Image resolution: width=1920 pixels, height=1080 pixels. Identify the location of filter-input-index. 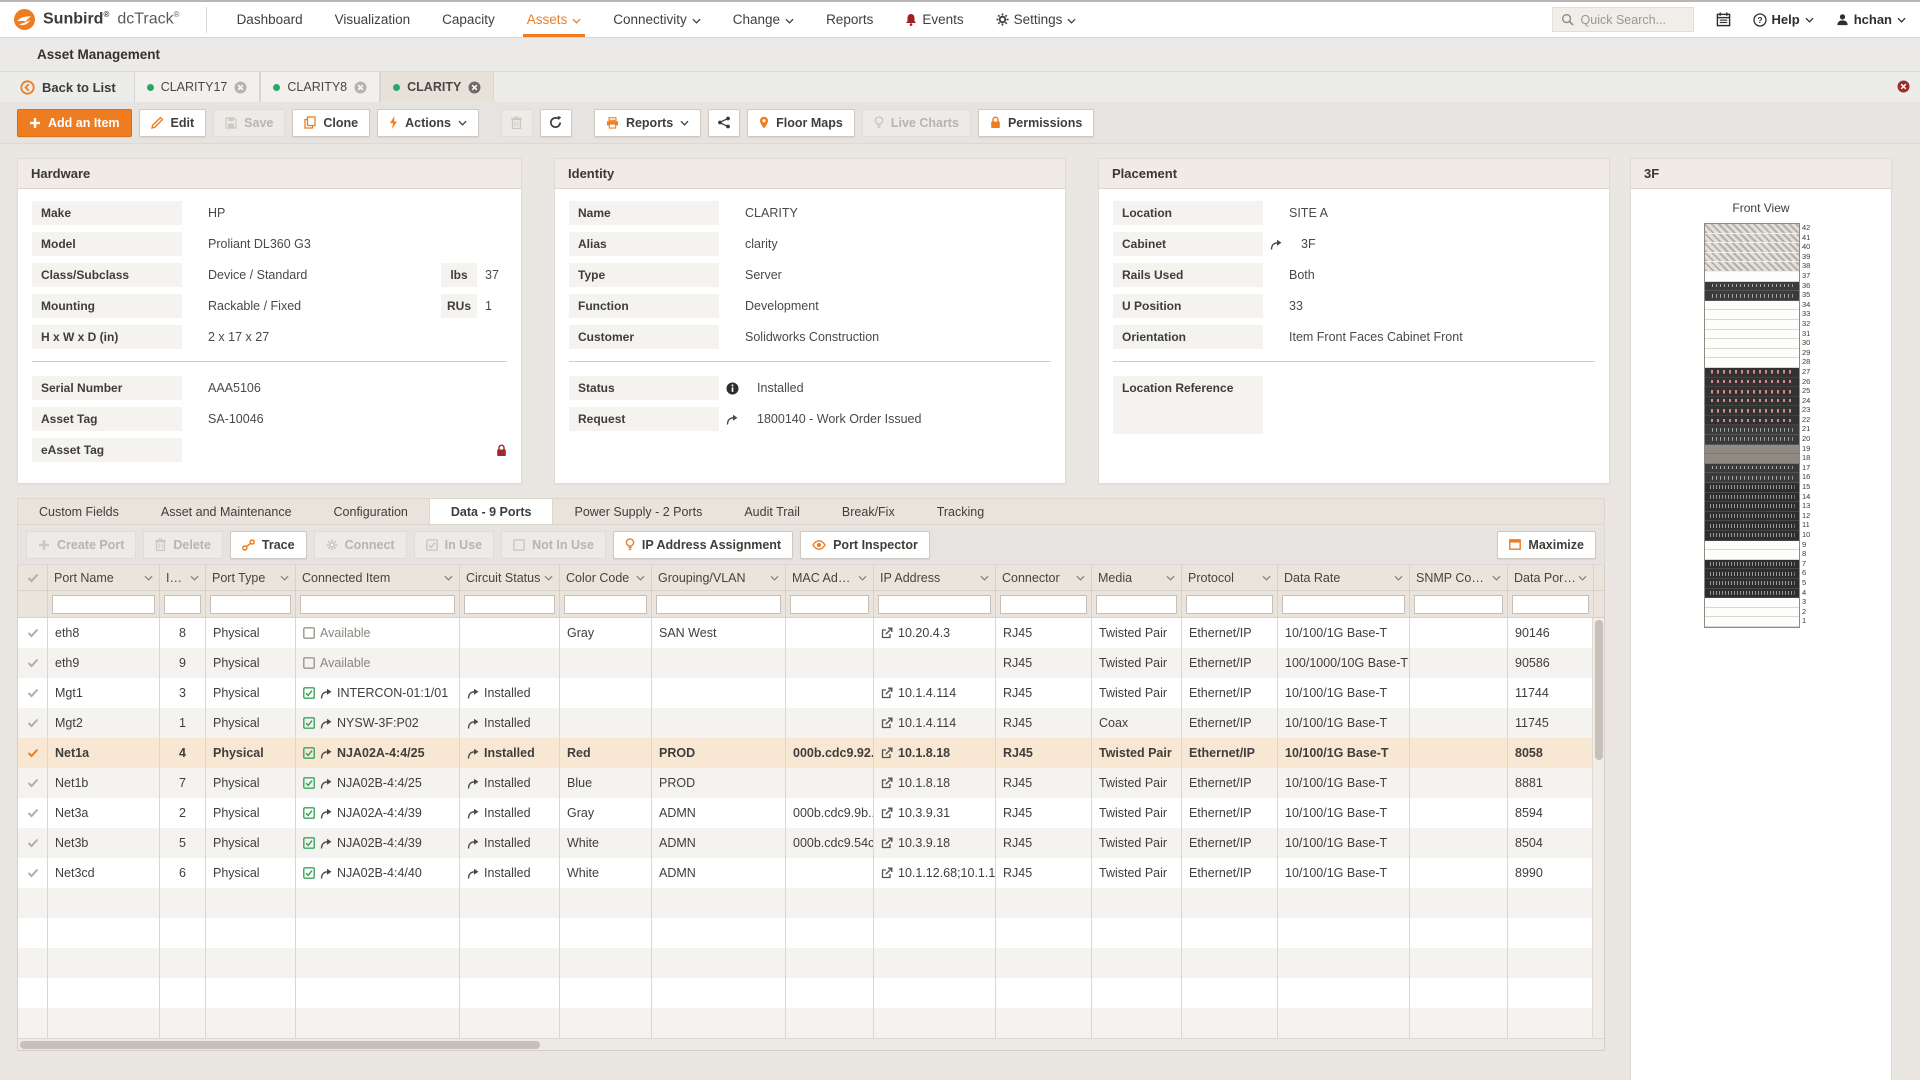
(182, 604).